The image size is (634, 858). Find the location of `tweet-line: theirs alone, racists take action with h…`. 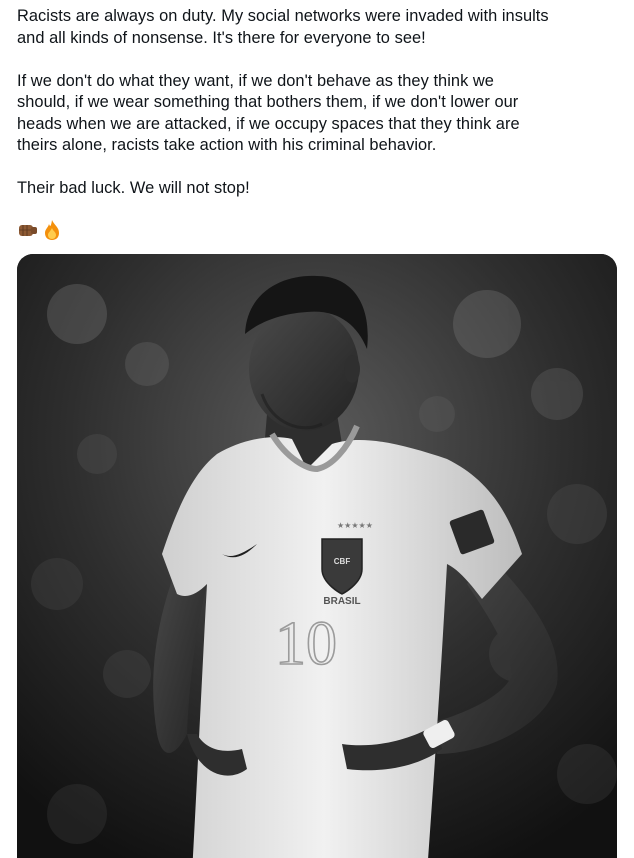

tweet-line: theirs alone, racists take action with h… is located at coordinates (227, 145).